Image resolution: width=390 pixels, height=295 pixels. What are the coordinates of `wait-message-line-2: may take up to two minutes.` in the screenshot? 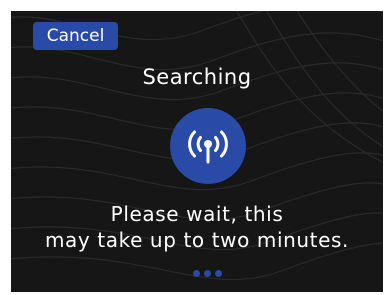 It's located at (197, 240).